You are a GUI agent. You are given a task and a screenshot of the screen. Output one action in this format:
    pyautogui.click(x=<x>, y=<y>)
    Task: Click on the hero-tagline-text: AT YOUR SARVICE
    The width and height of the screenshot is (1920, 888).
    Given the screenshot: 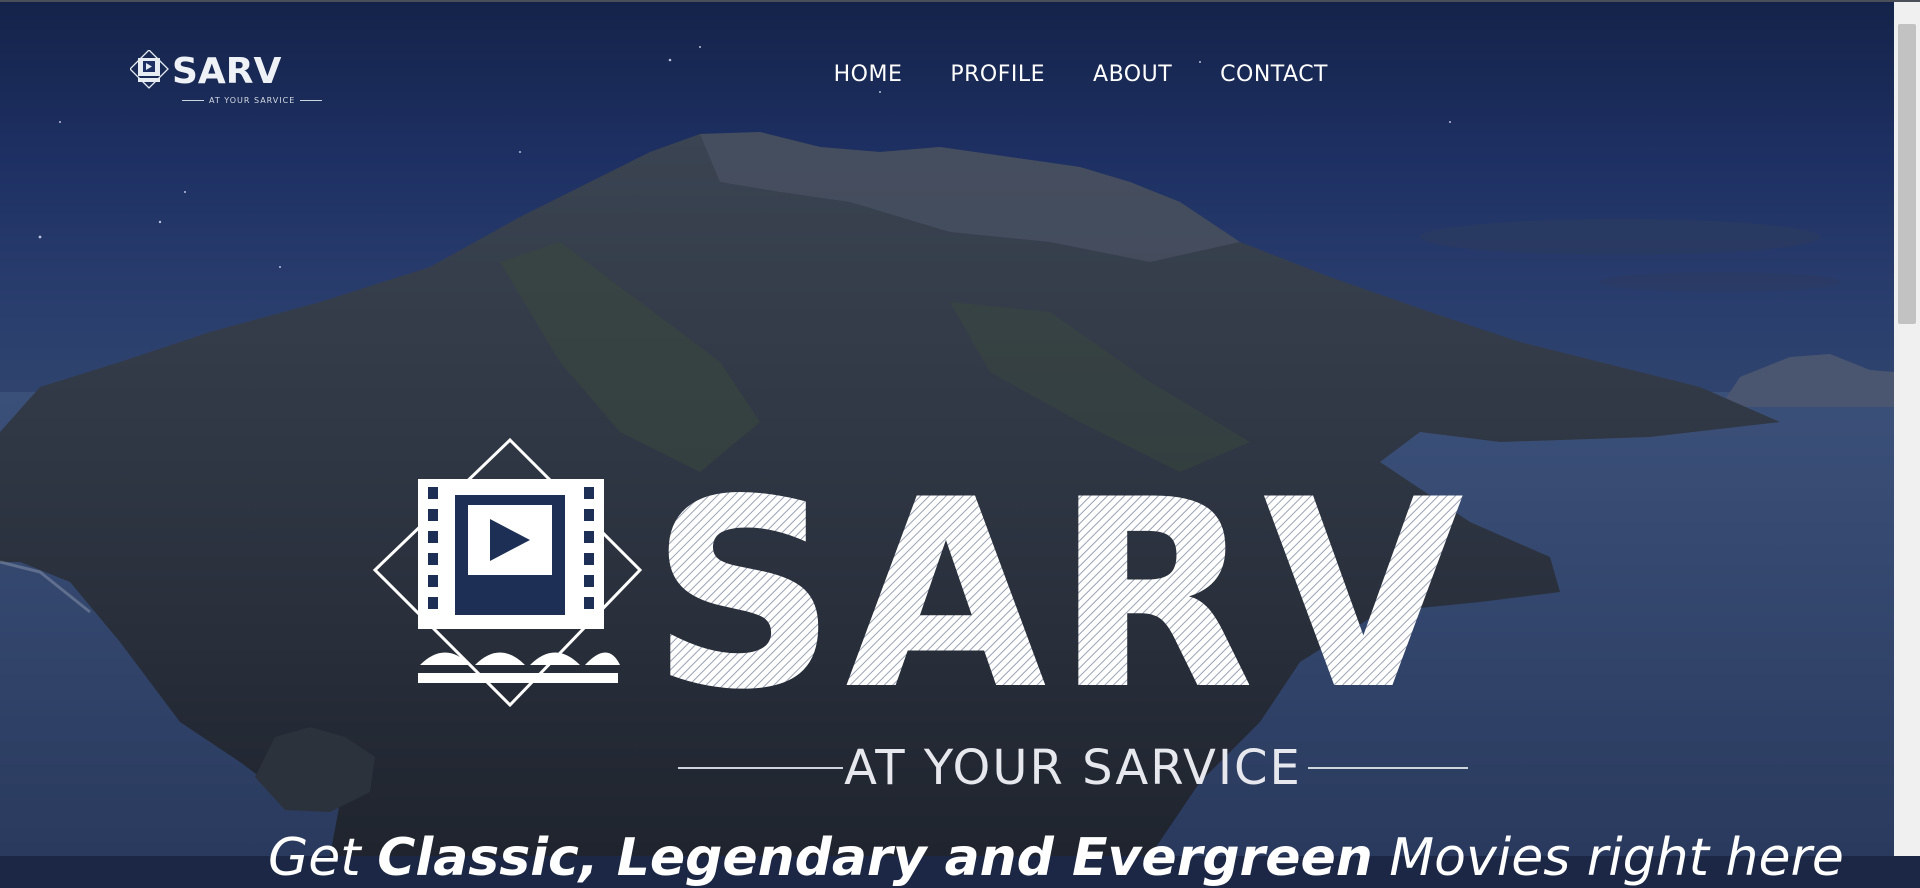 What is the action you would take?
    pyautogui.click(x=1073, y=768)
    